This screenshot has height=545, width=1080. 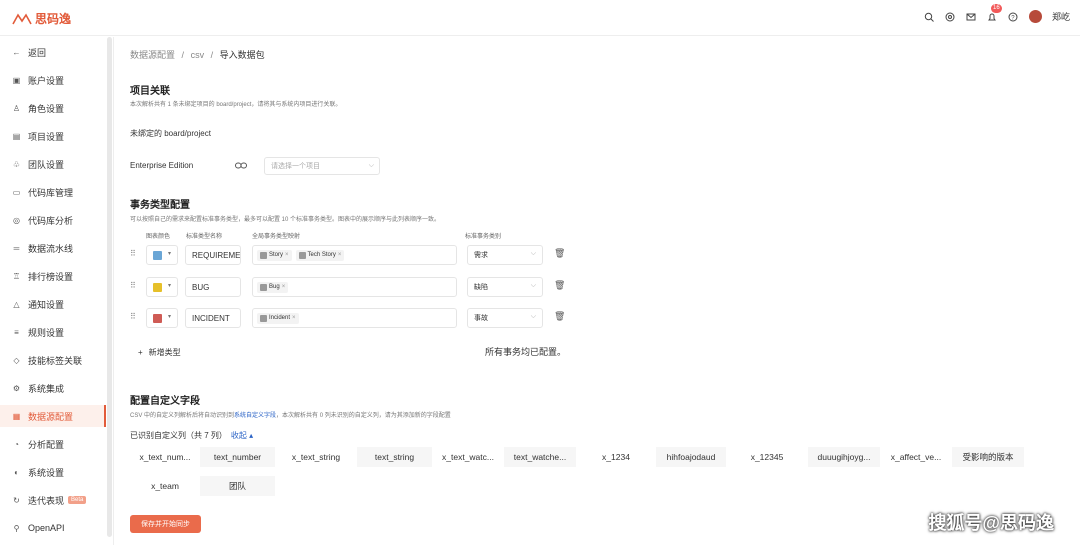 I want to click on field-value: 团队, so click(x=237, y=486).